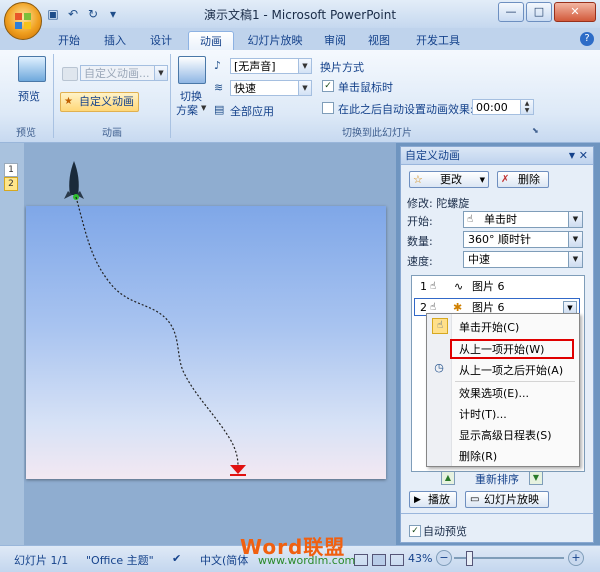 This screenshot has height=572, width=600. I want to click on star-icon: ★, so click(68, 101).